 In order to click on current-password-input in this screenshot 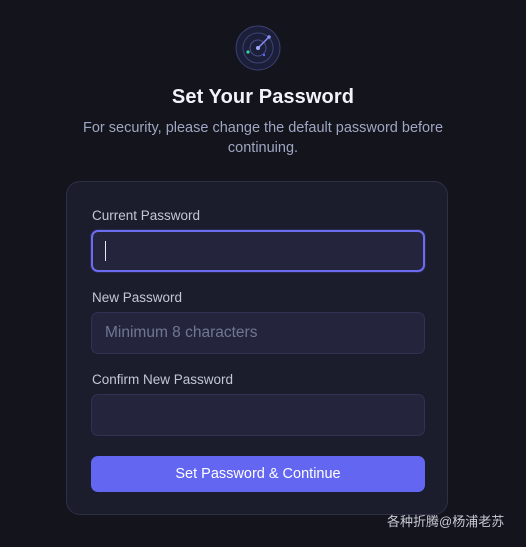, I will do `click(258, 251)`.